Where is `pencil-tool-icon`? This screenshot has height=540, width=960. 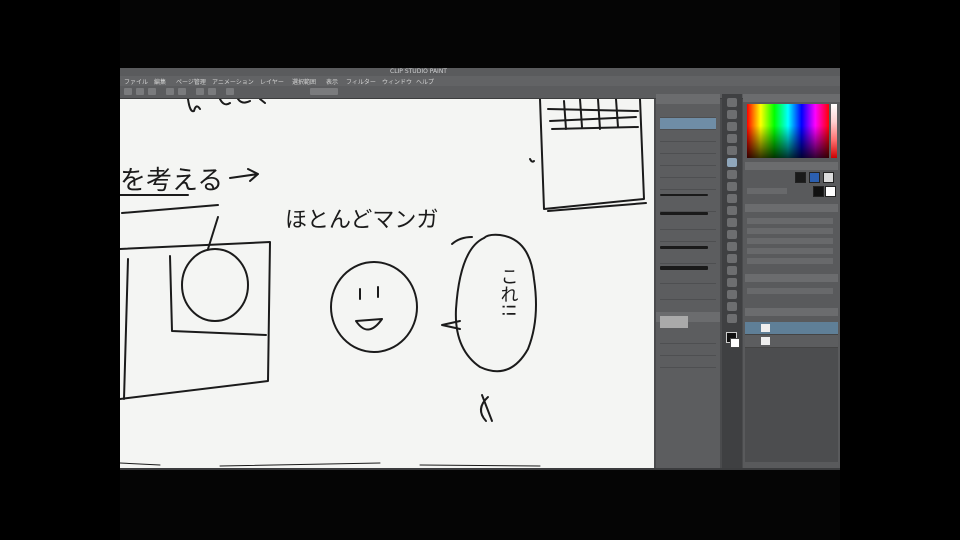 pencil-tool-icon is located at coordinates (732, 174).